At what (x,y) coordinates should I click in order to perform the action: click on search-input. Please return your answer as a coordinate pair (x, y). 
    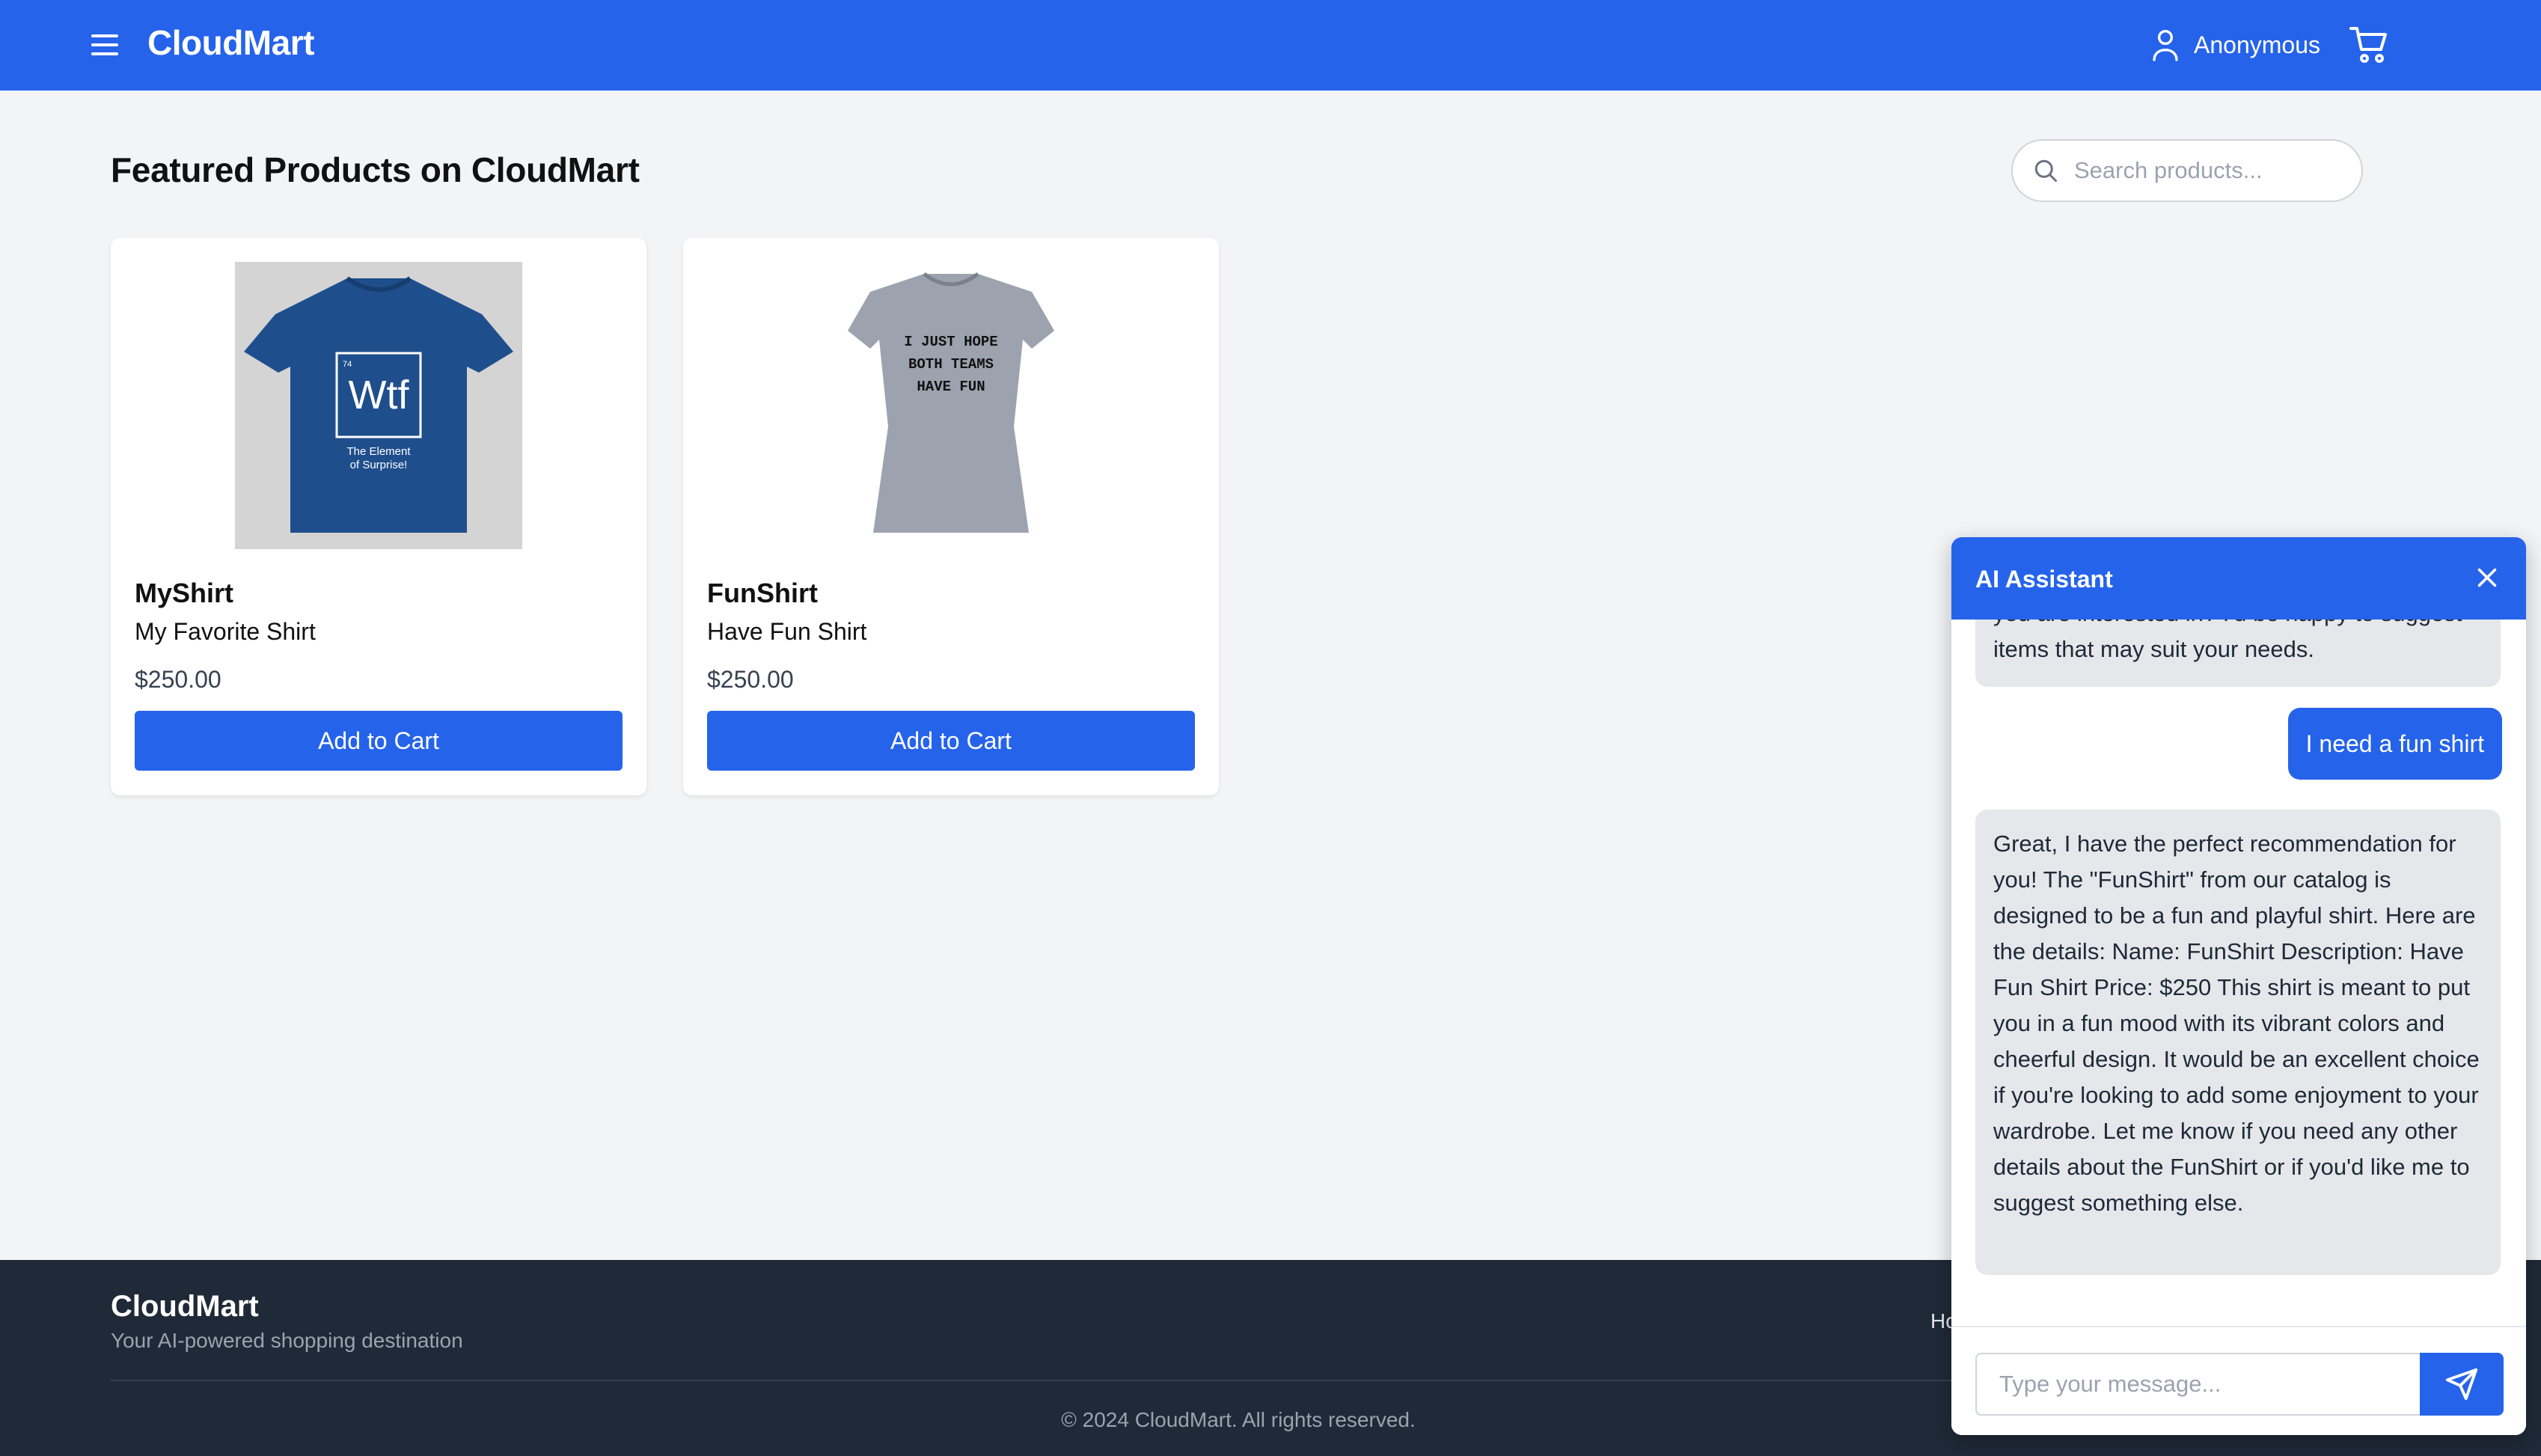
    Looking at the image, I should click on (2208, 170).